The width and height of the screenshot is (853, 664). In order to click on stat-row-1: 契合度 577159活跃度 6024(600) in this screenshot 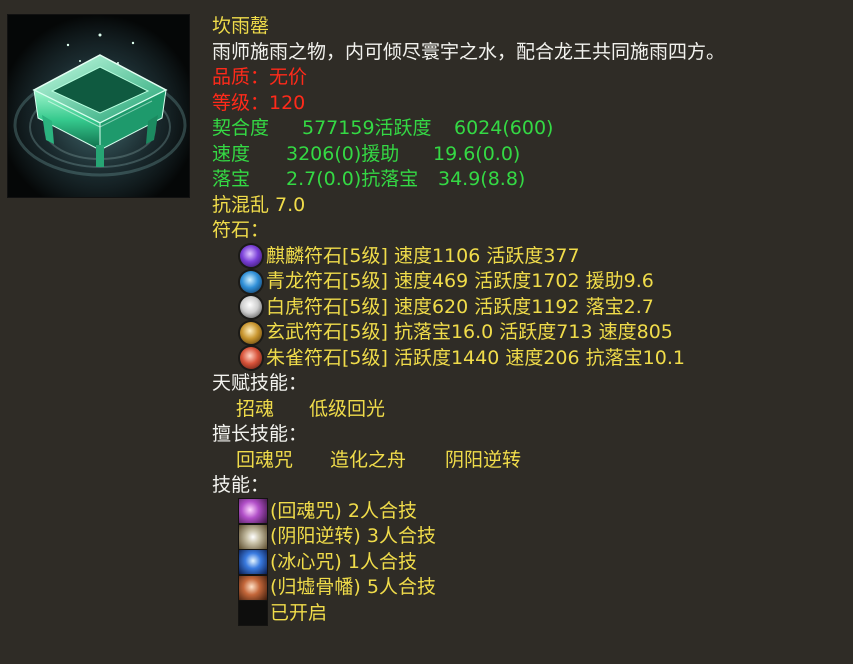, I will do `click(527, 129)`.